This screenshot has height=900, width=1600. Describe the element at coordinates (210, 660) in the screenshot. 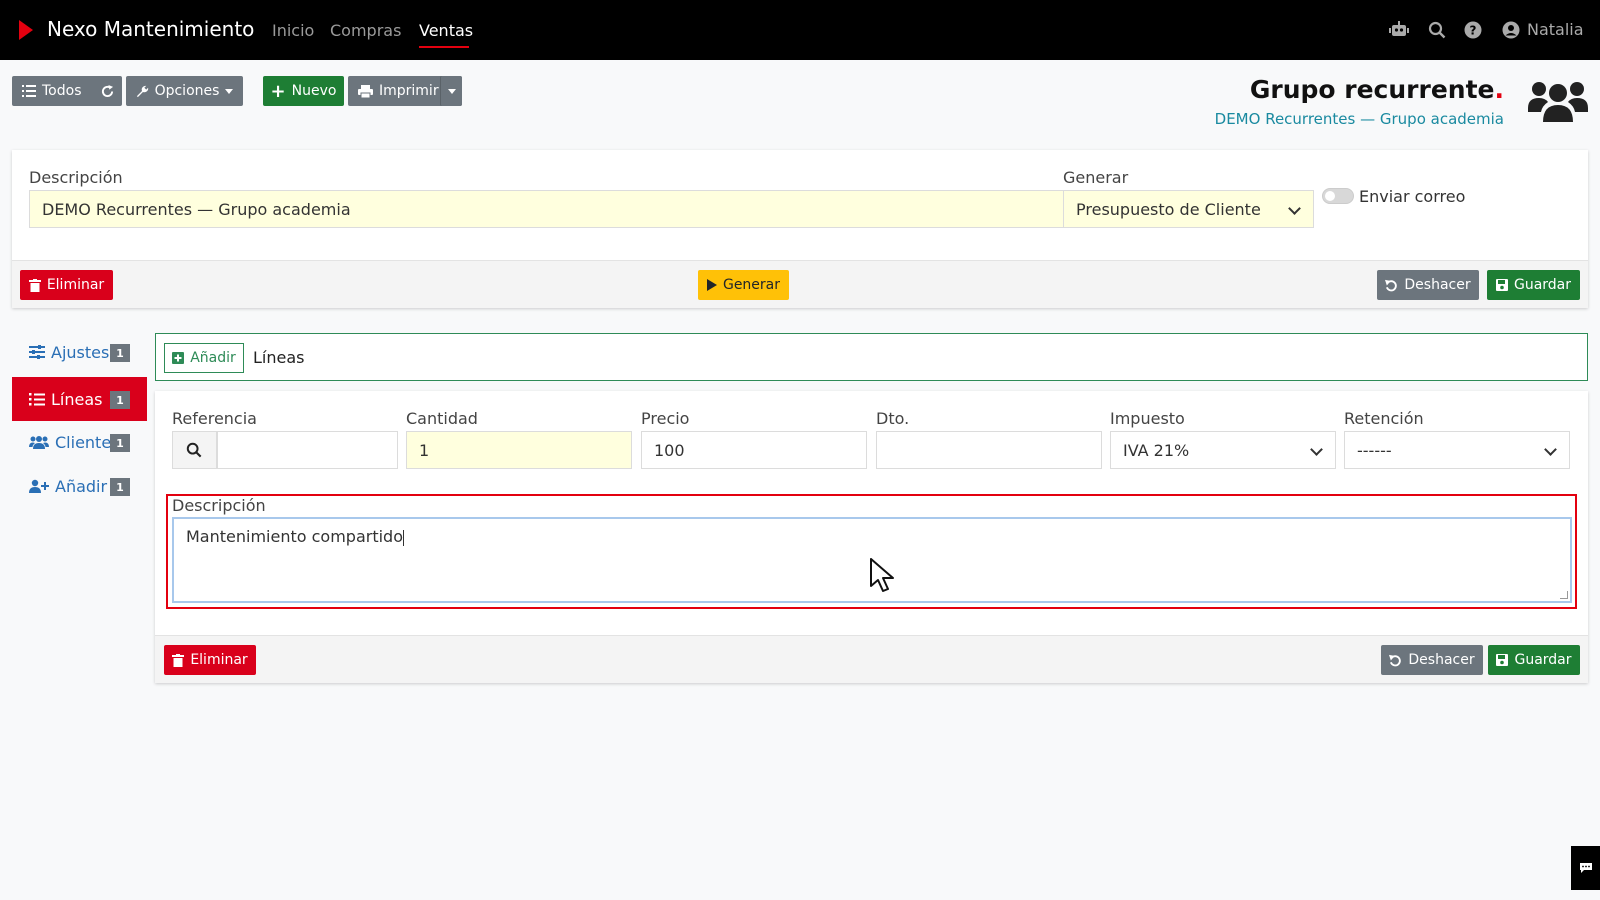

I see `delete-line-button: Eliminar` at that location.